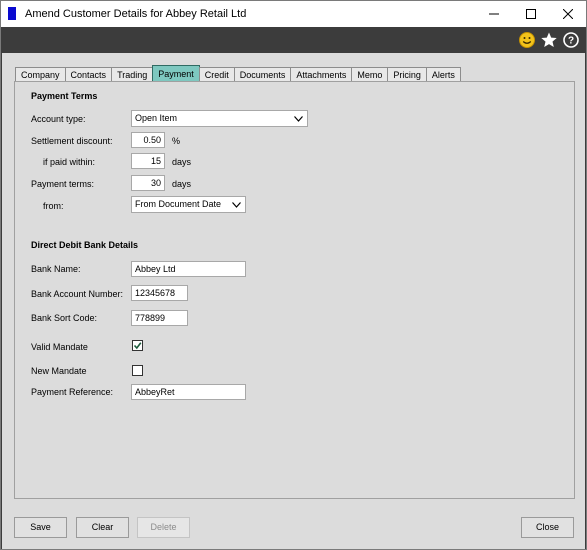  What do you see at coordinates (58, 119) in the screenshot?
I see `account-type-label: Account type:` at bounding box center [58, 119].